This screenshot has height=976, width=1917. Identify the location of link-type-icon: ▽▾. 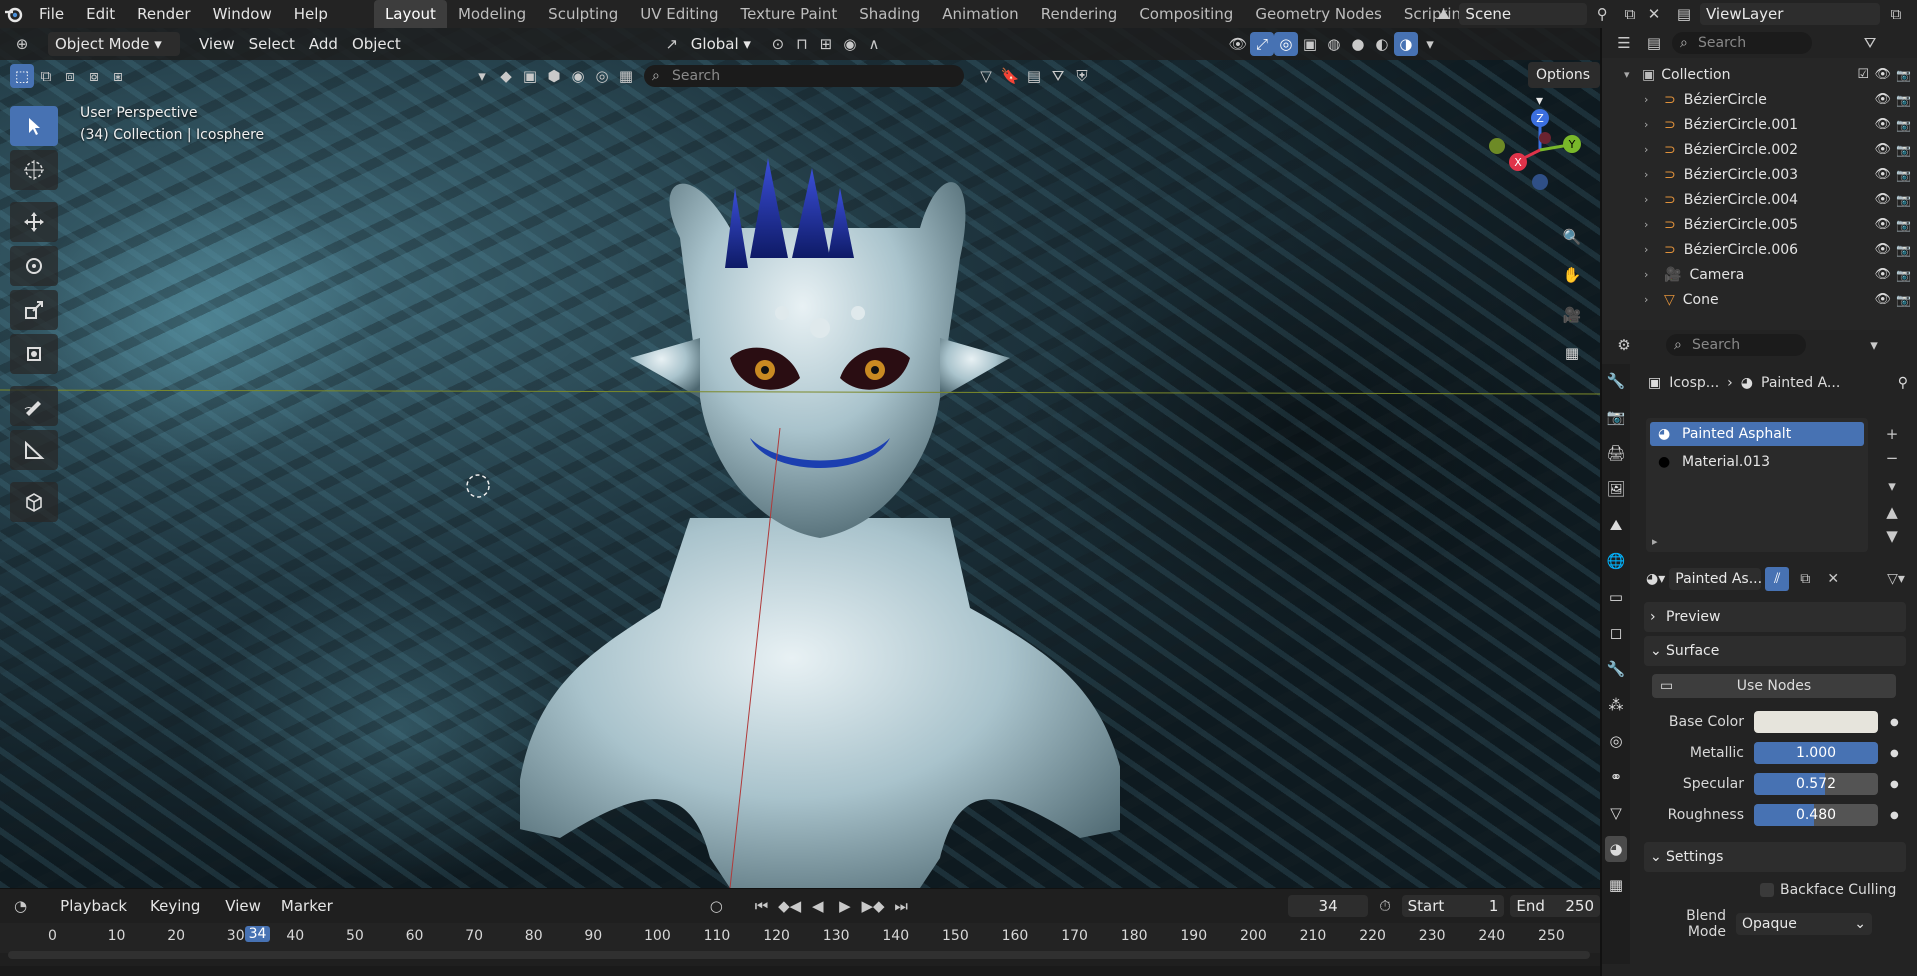
(1896, 579).